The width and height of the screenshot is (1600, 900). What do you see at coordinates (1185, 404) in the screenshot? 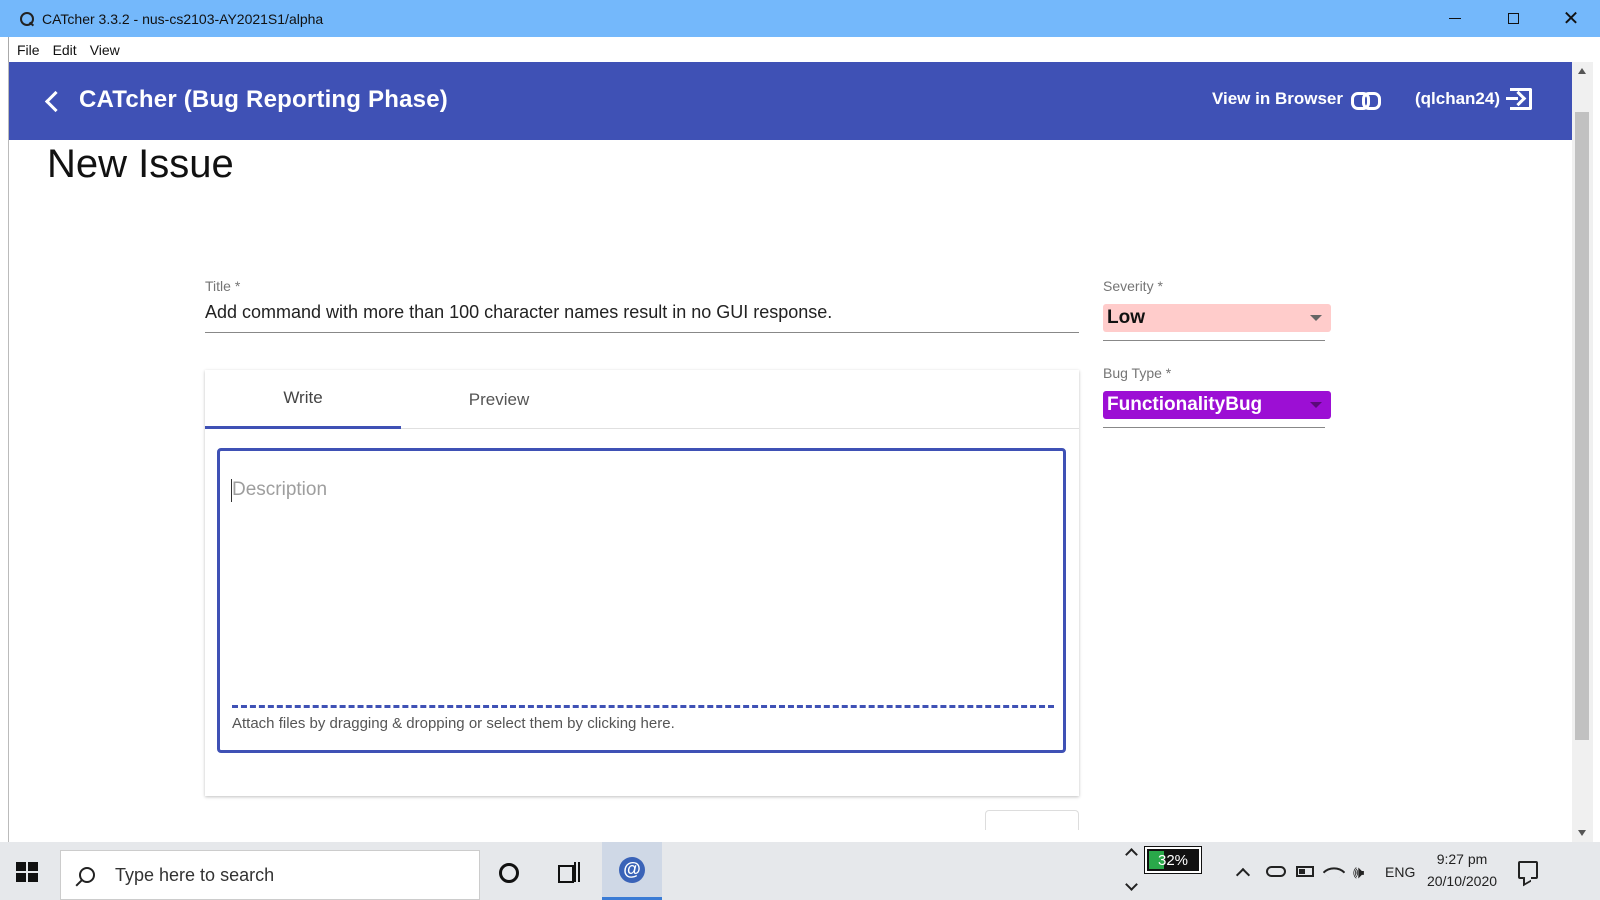
I see `bug-type-value: FunctionalityBug` at bounding box center [1185, 404].